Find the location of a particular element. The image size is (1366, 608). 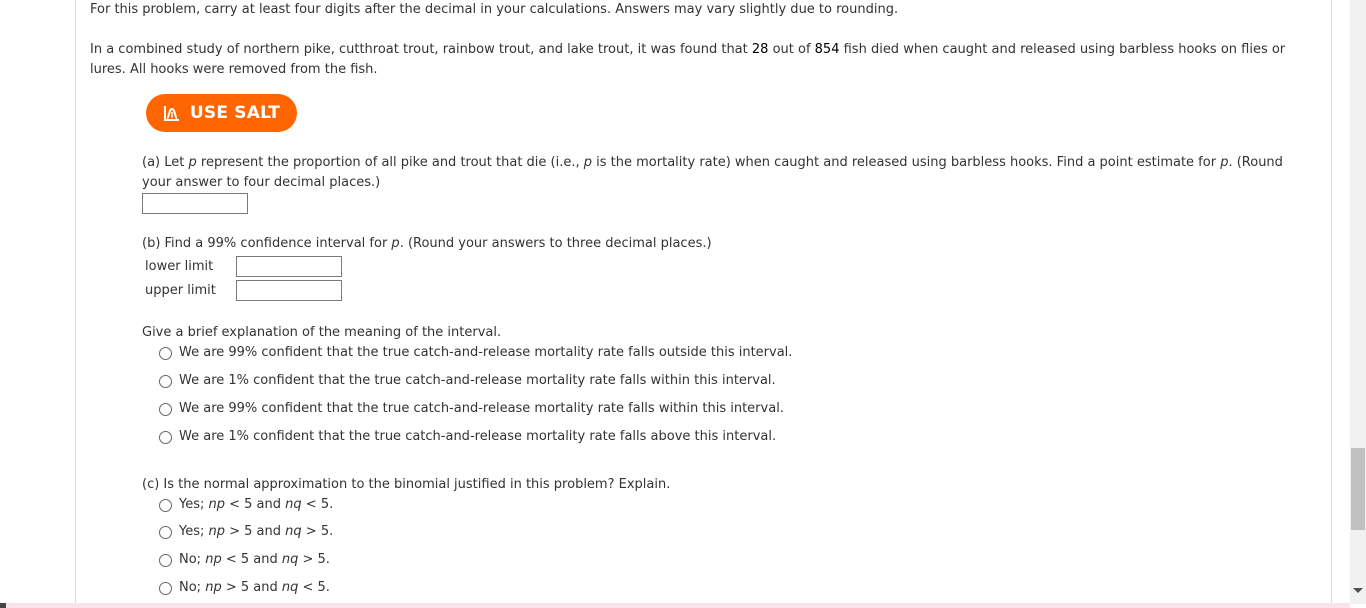

part-c-option-4: No; np > 5 and nq < 5. is located at coordinates (254, 588).